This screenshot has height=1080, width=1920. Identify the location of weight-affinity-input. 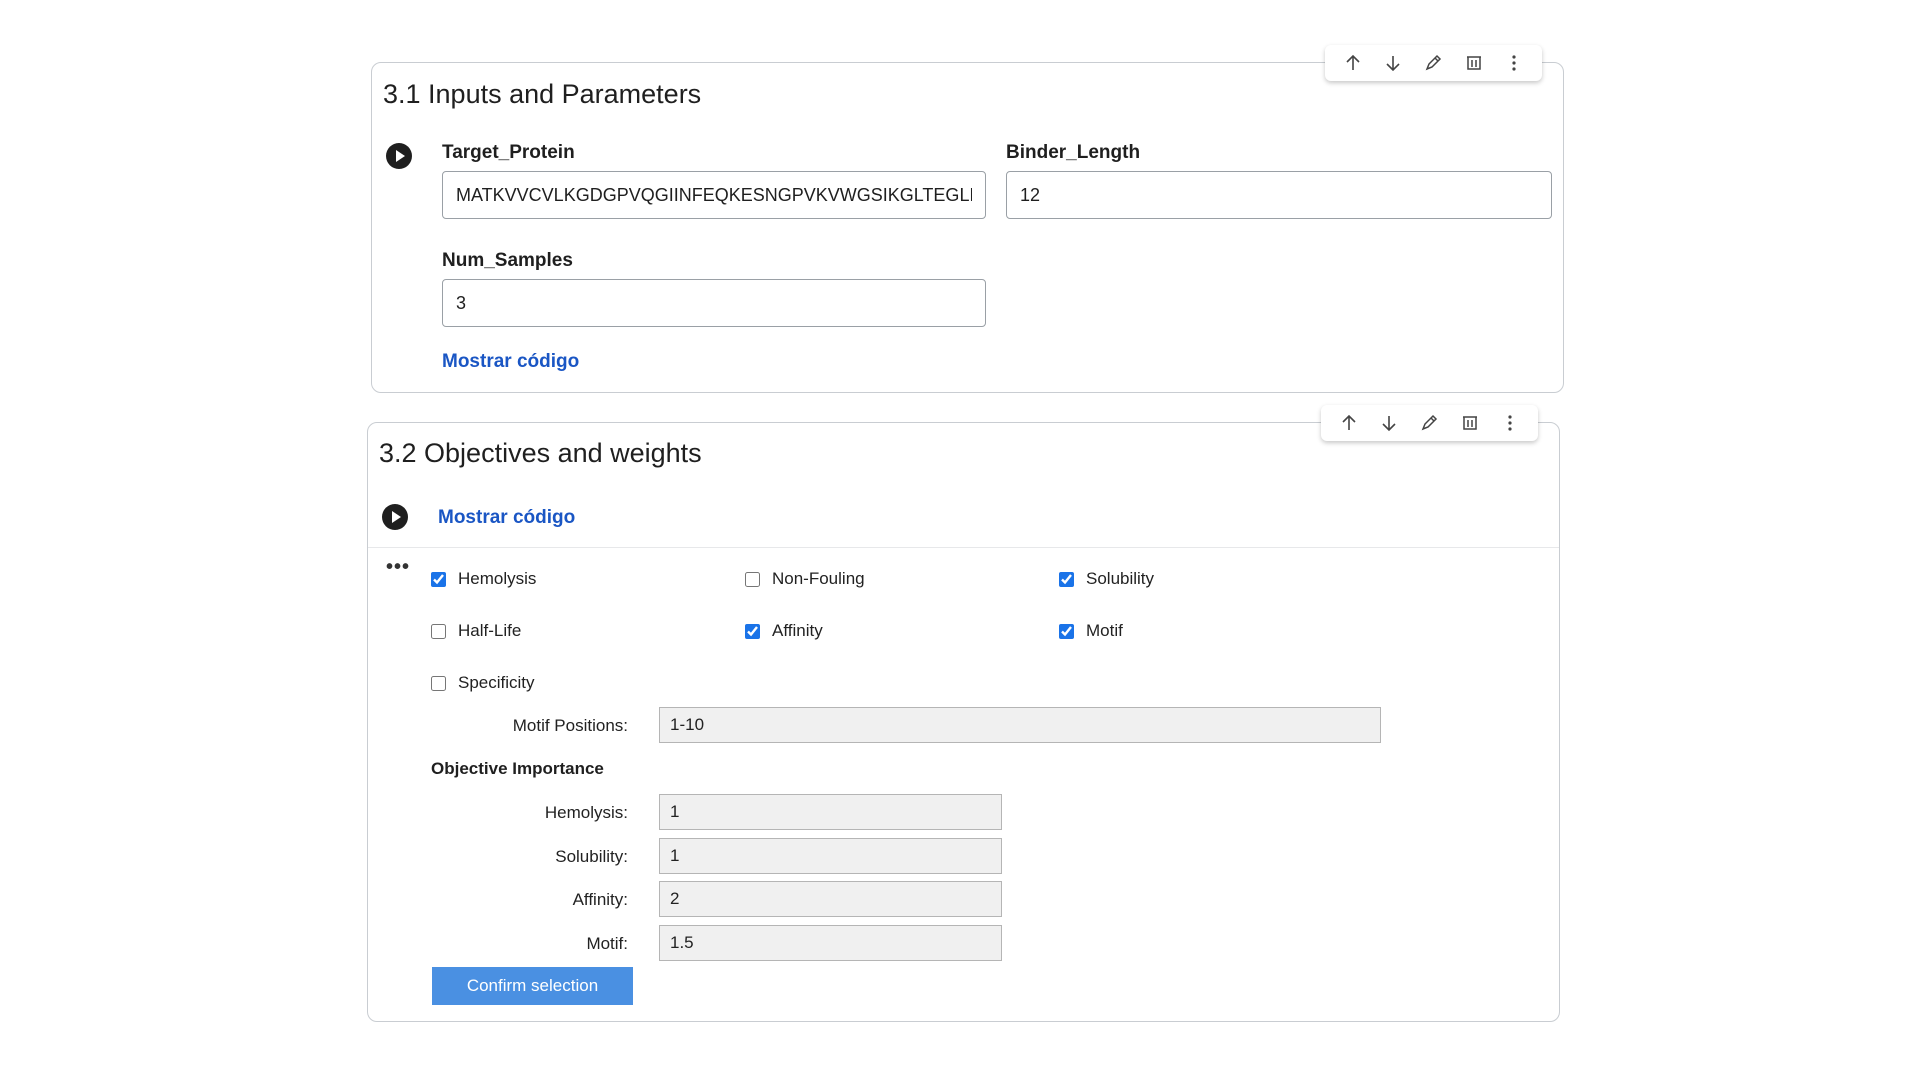
(830, 899).